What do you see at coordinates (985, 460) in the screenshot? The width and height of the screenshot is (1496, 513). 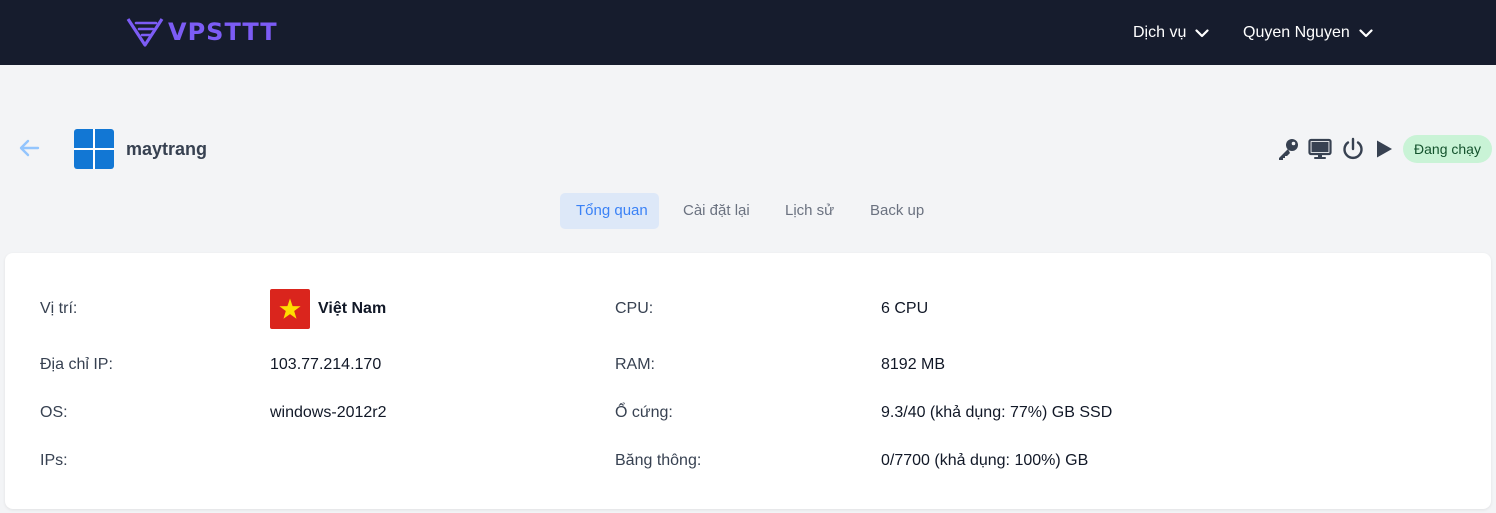 I see `bandwidth-value: 0/7700 (khả dụng: 100%) GB` at bounding box center [985, 460].